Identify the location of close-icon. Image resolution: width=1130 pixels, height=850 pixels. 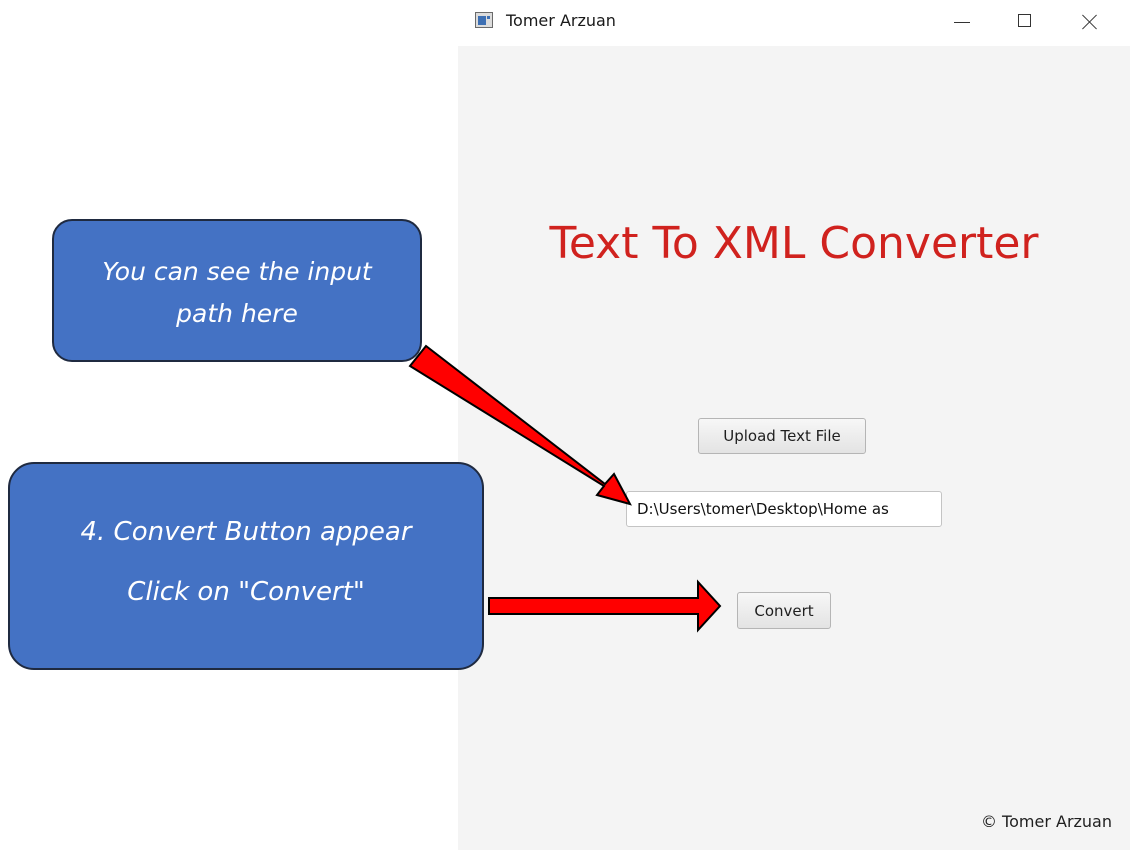
(1090, 22).